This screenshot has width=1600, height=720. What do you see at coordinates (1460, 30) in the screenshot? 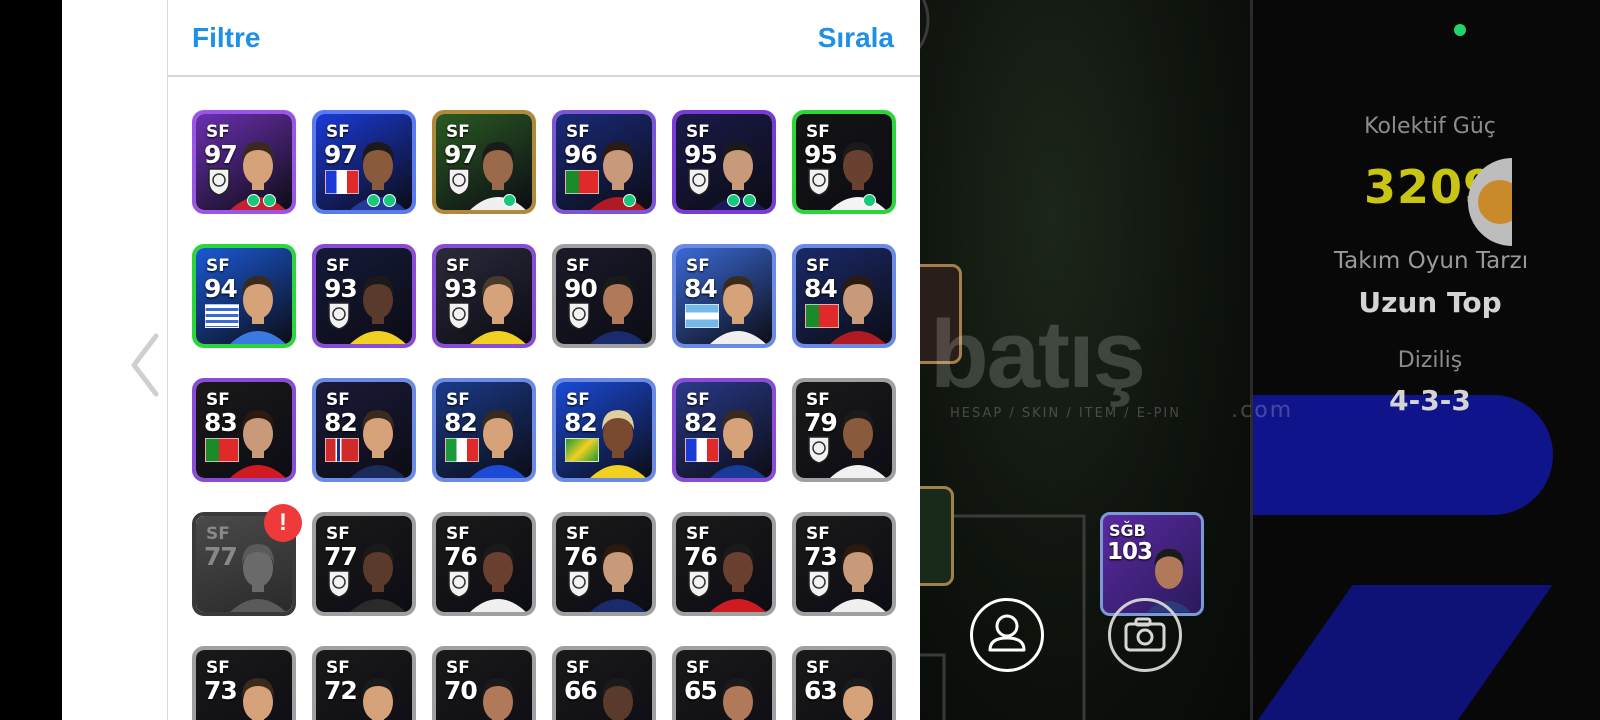
I see `status-indicator-dot` at bounding box center [1460, 30].